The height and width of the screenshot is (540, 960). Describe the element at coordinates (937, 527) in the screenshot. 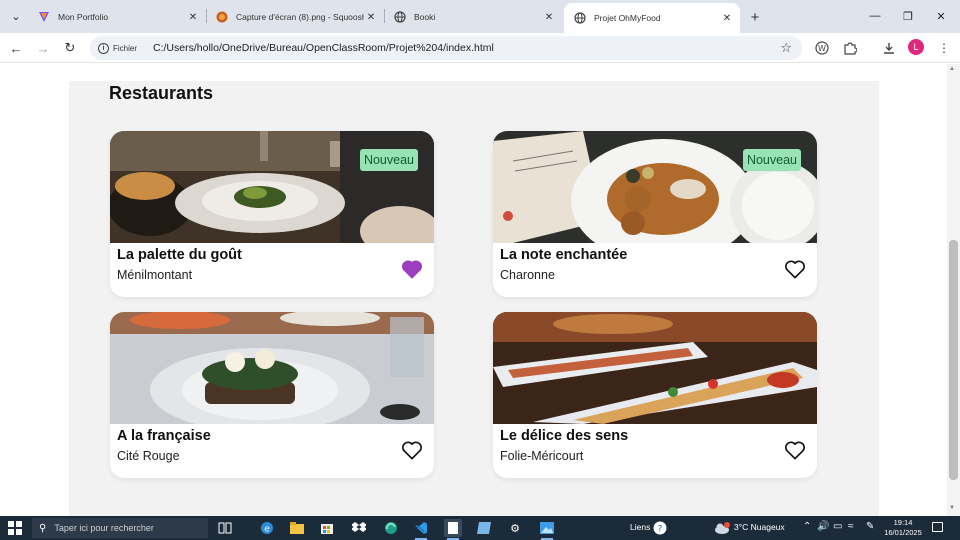

I see `notification-center-icon` at that location.